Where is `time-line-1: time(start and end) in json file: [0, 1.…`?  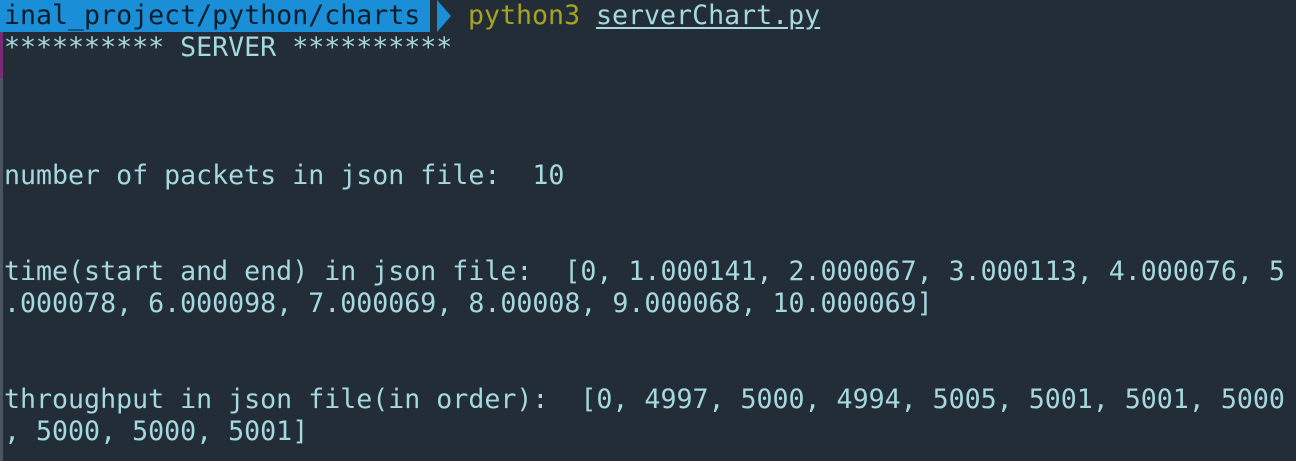 time-line-1: time(start and end) in json file: [0, 1.… is located at coordinates (644, 271).